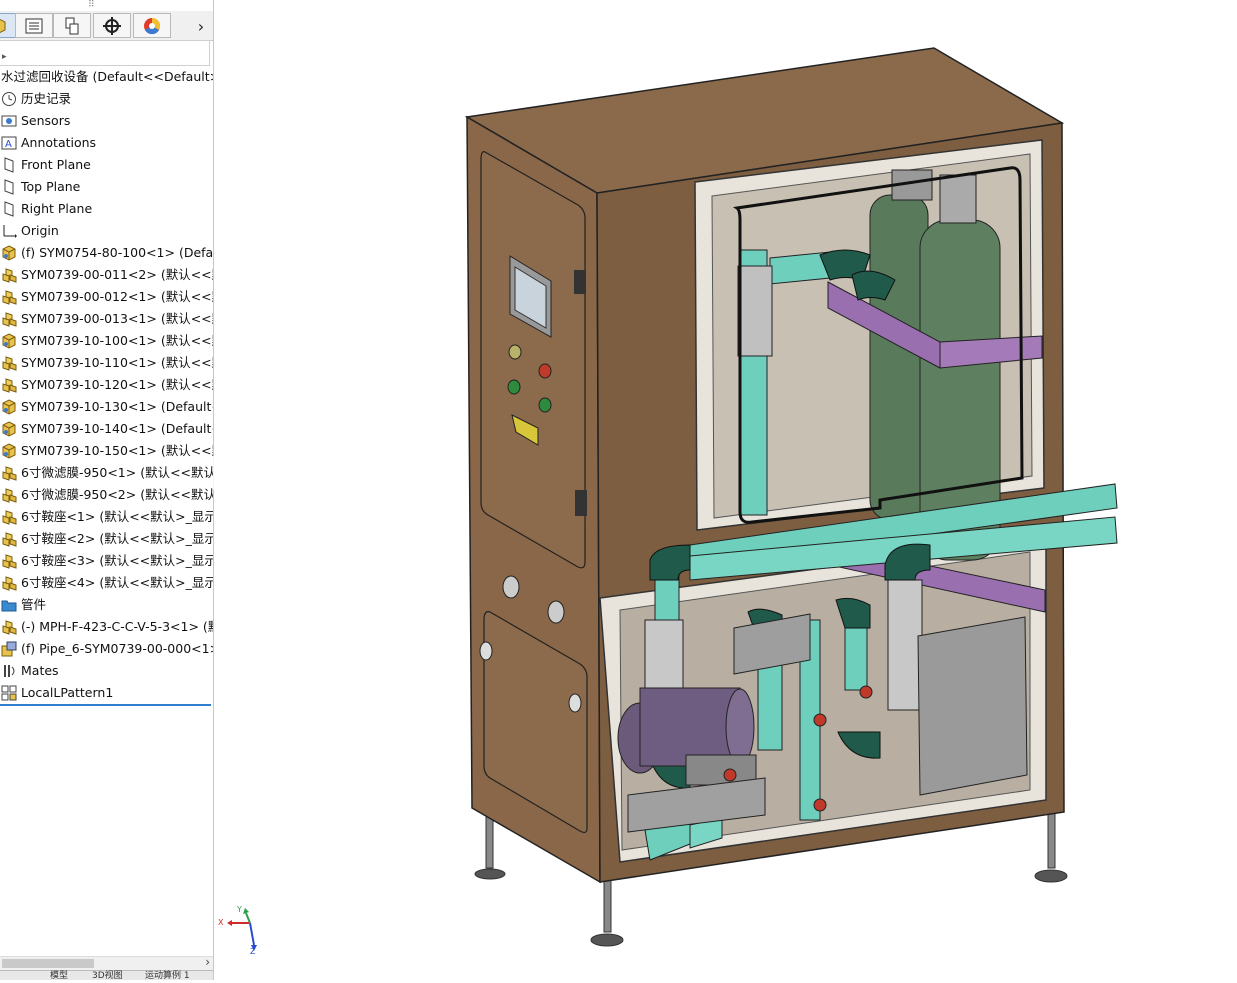  What do you see at coordinates (106, 671) in the screenshot?
I see `tree-item: Mates` at bounding box center [106, 671].